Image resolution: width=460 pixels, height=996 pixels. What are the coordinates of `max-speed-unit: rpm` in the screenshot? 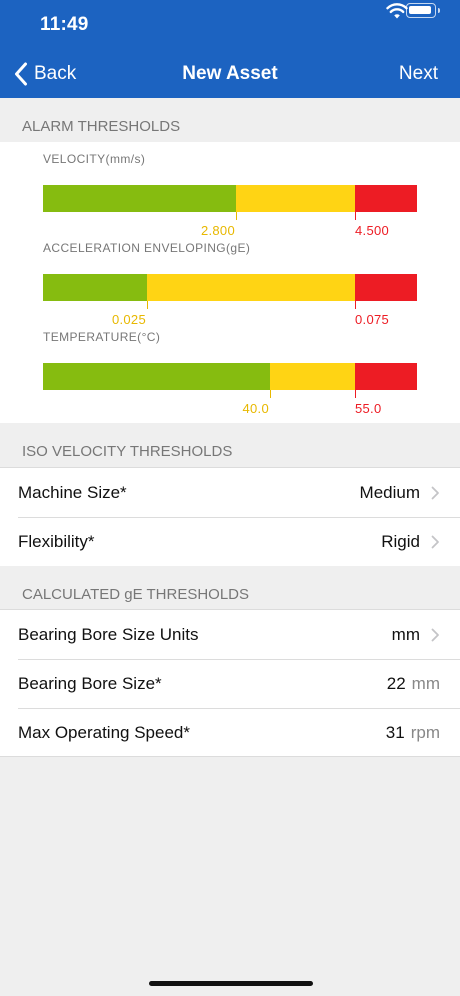 It's located at (425, 732).